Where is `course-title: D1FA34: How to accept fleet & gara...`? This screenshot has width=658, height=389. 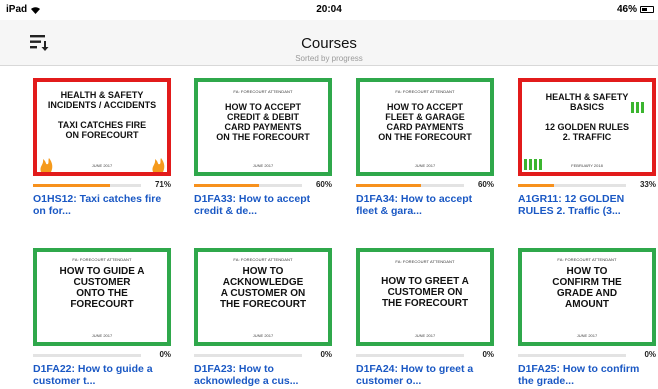 course-title: D1FA34: How to accept fleet & gara... is located at coordinates (425, 205).